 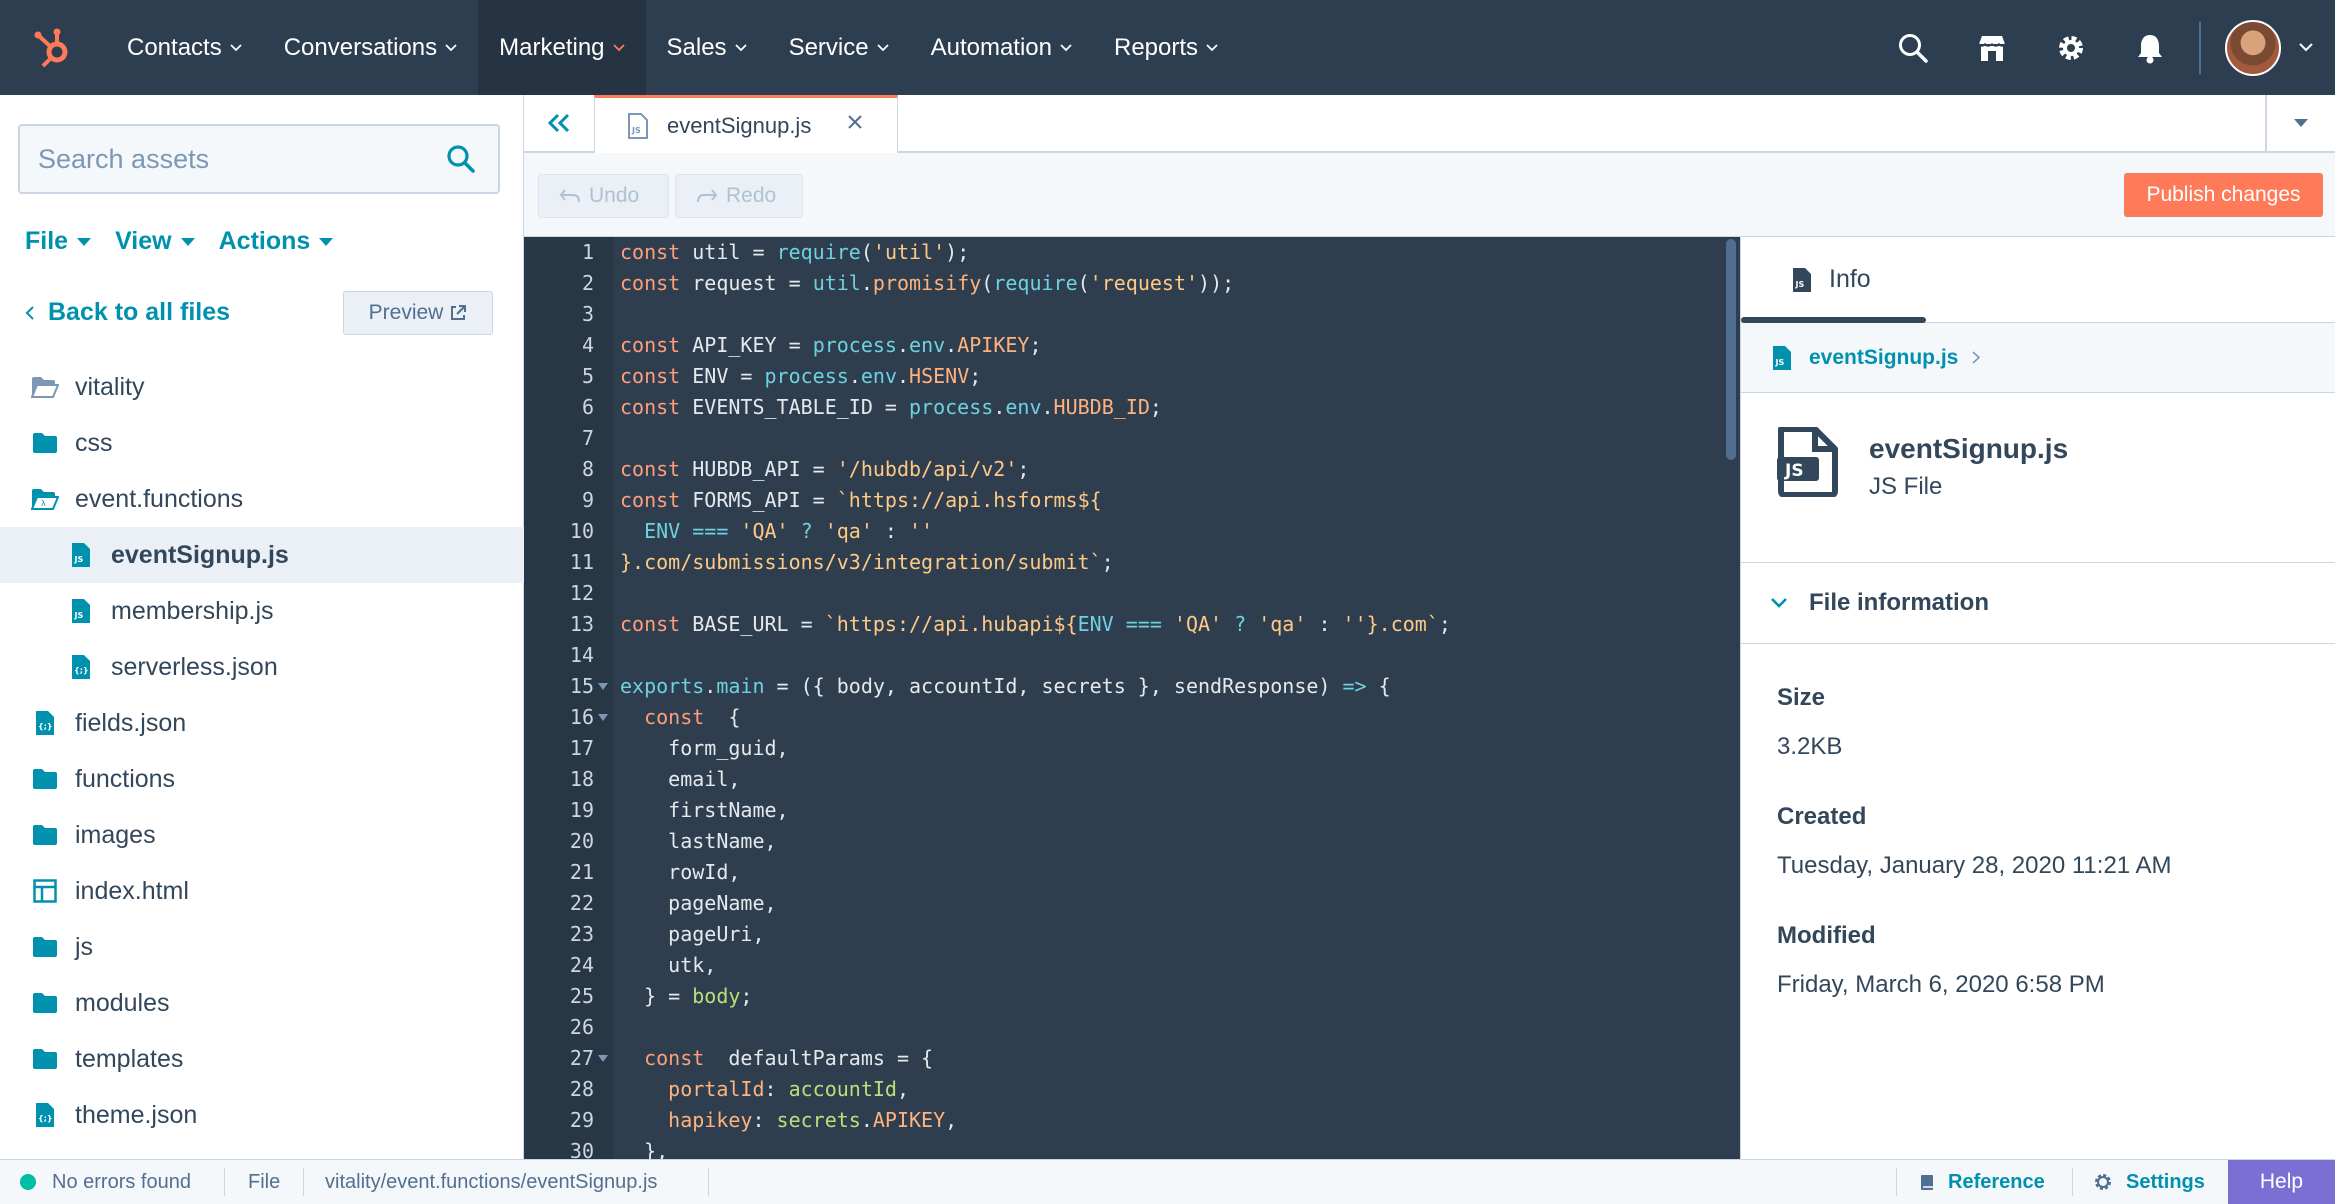 What do you see at coordinates (2149, 47) in the screenshot?
I see `notifications-bell-icon` at bounding box center [2149, 47].